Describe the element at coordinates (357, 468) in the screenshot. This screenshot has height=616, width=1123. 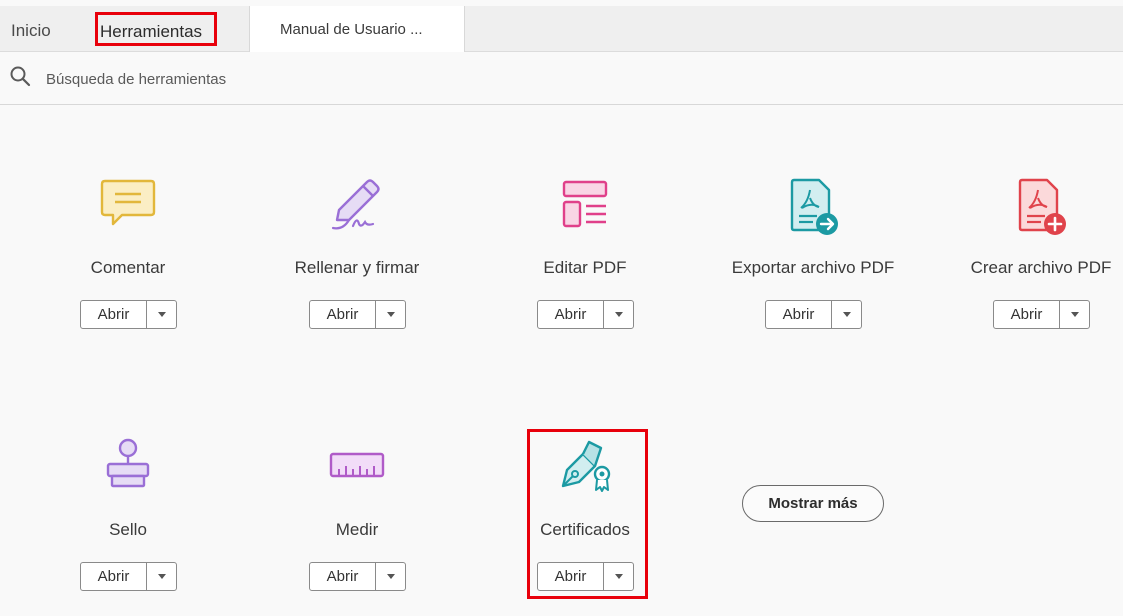
I see `ruler-icon` at that location.